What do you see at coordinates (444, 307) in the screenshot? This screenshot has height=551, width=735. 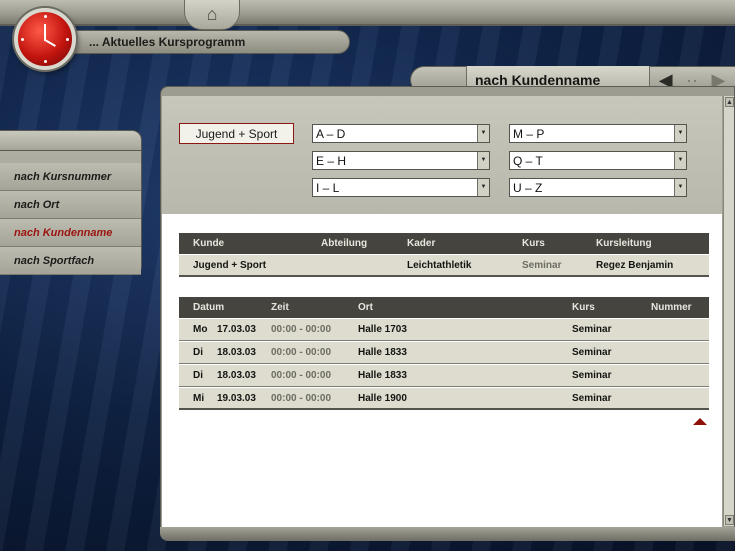 I see `schedule-table-header: Datum Zeit Ort Kurs Nummer` at bounding box center [444, 307].